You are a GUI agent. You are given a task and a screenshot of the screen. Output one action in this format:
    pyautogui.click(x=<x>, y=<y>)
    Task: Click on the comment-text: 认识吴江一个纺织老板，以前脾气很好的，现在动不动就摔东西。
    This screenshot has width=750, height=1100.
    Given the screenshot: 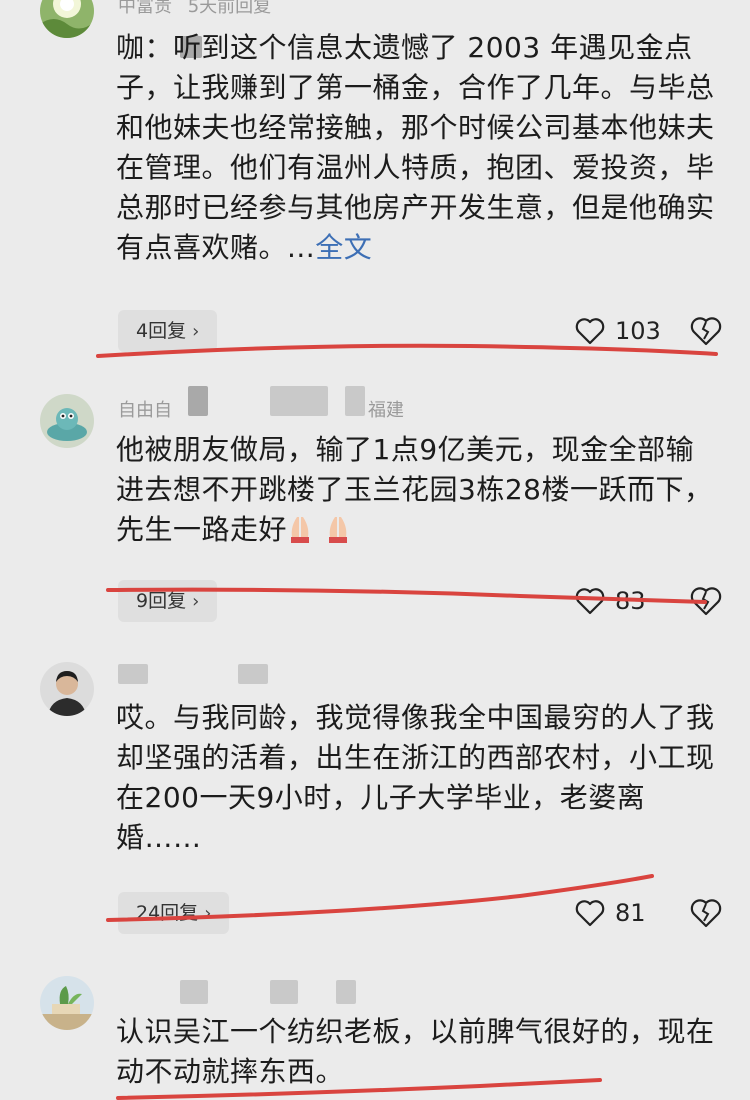 What is the action you would take?
    pyautogui.click(x=415, y=1051)
    